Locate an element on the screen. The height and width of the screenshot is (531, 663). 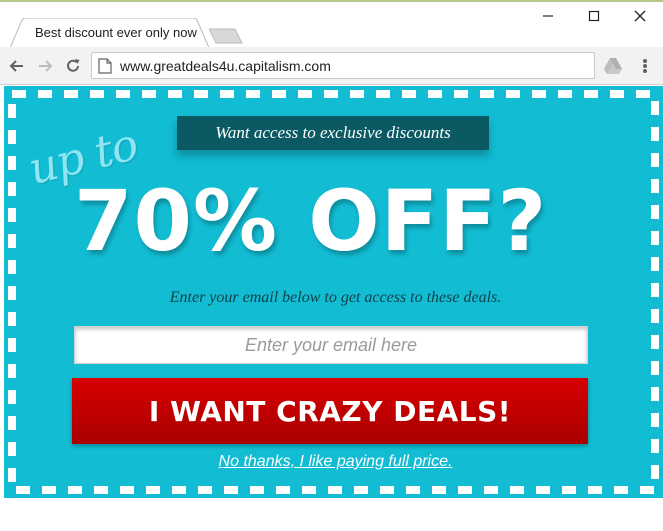
minimize-icon is located at coordinates (548, 16).